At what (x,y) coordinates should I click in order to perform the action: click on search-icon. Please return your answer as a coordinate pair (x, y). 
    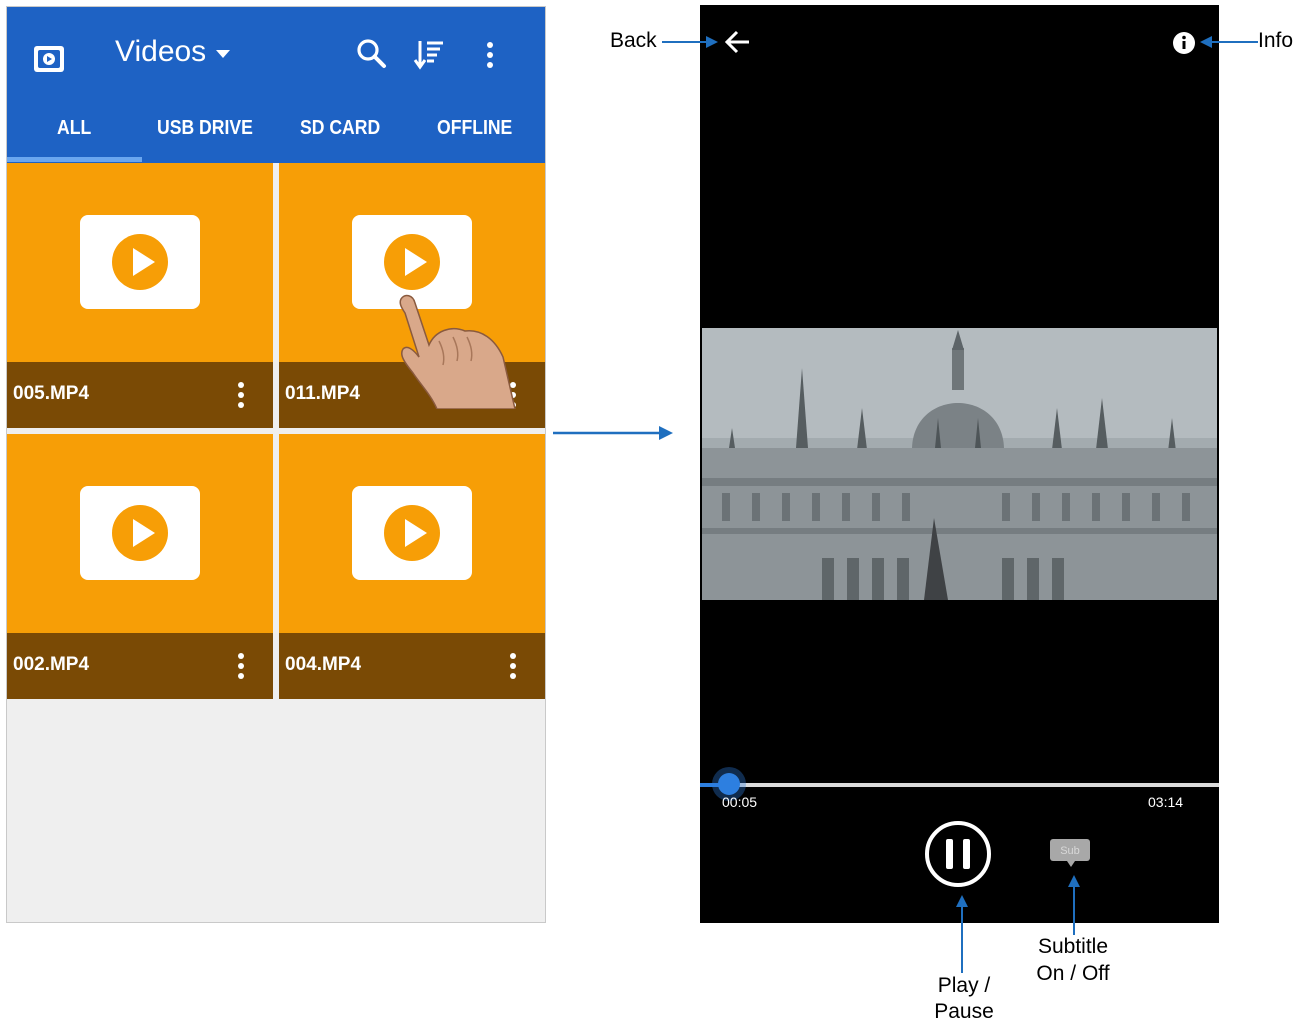
    Looking at the image, I should click on (372, 54).